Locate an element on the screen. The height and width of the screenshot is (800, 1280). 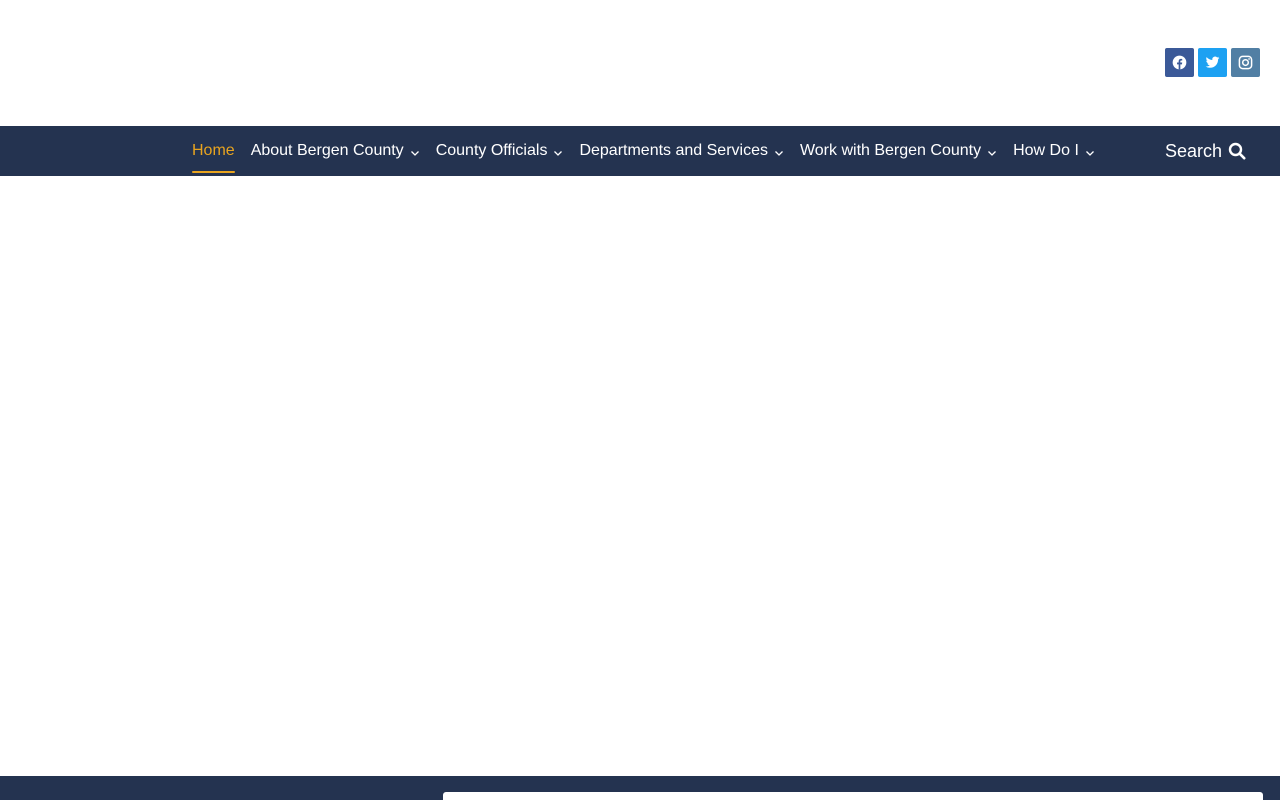
facebook-link is located at coordinates (1179, 62).